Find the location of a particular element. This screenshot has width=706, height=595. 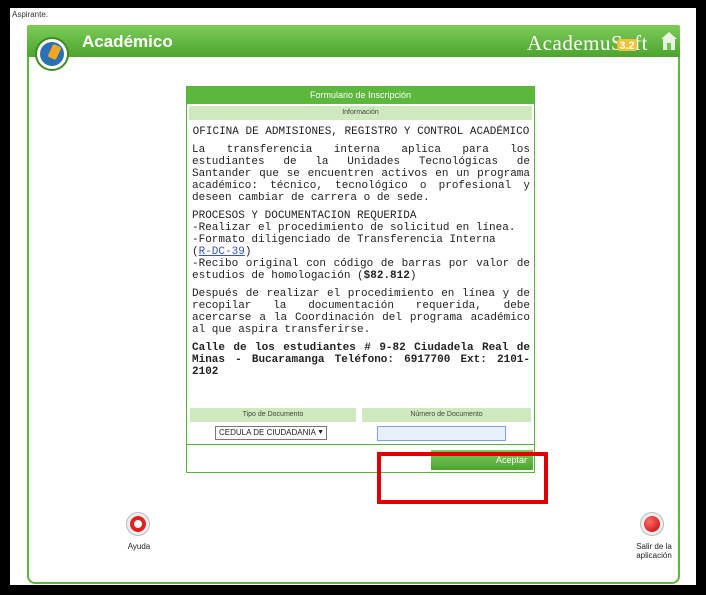

exit-icon is located at coordinates (652, 524).